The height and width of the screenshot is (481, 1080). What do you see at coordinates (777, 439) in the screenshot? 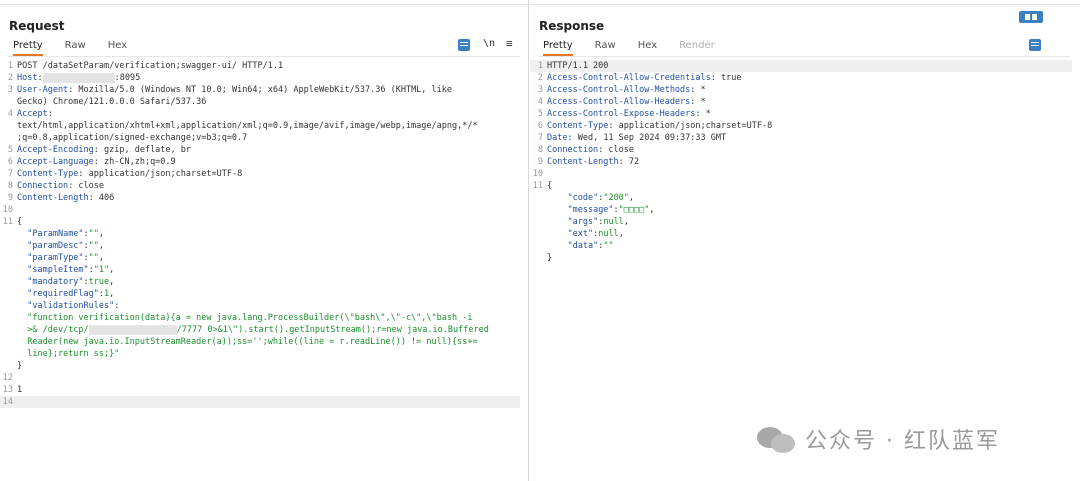
I see `chat-bubble-icon` at bounding box center [777, 439].